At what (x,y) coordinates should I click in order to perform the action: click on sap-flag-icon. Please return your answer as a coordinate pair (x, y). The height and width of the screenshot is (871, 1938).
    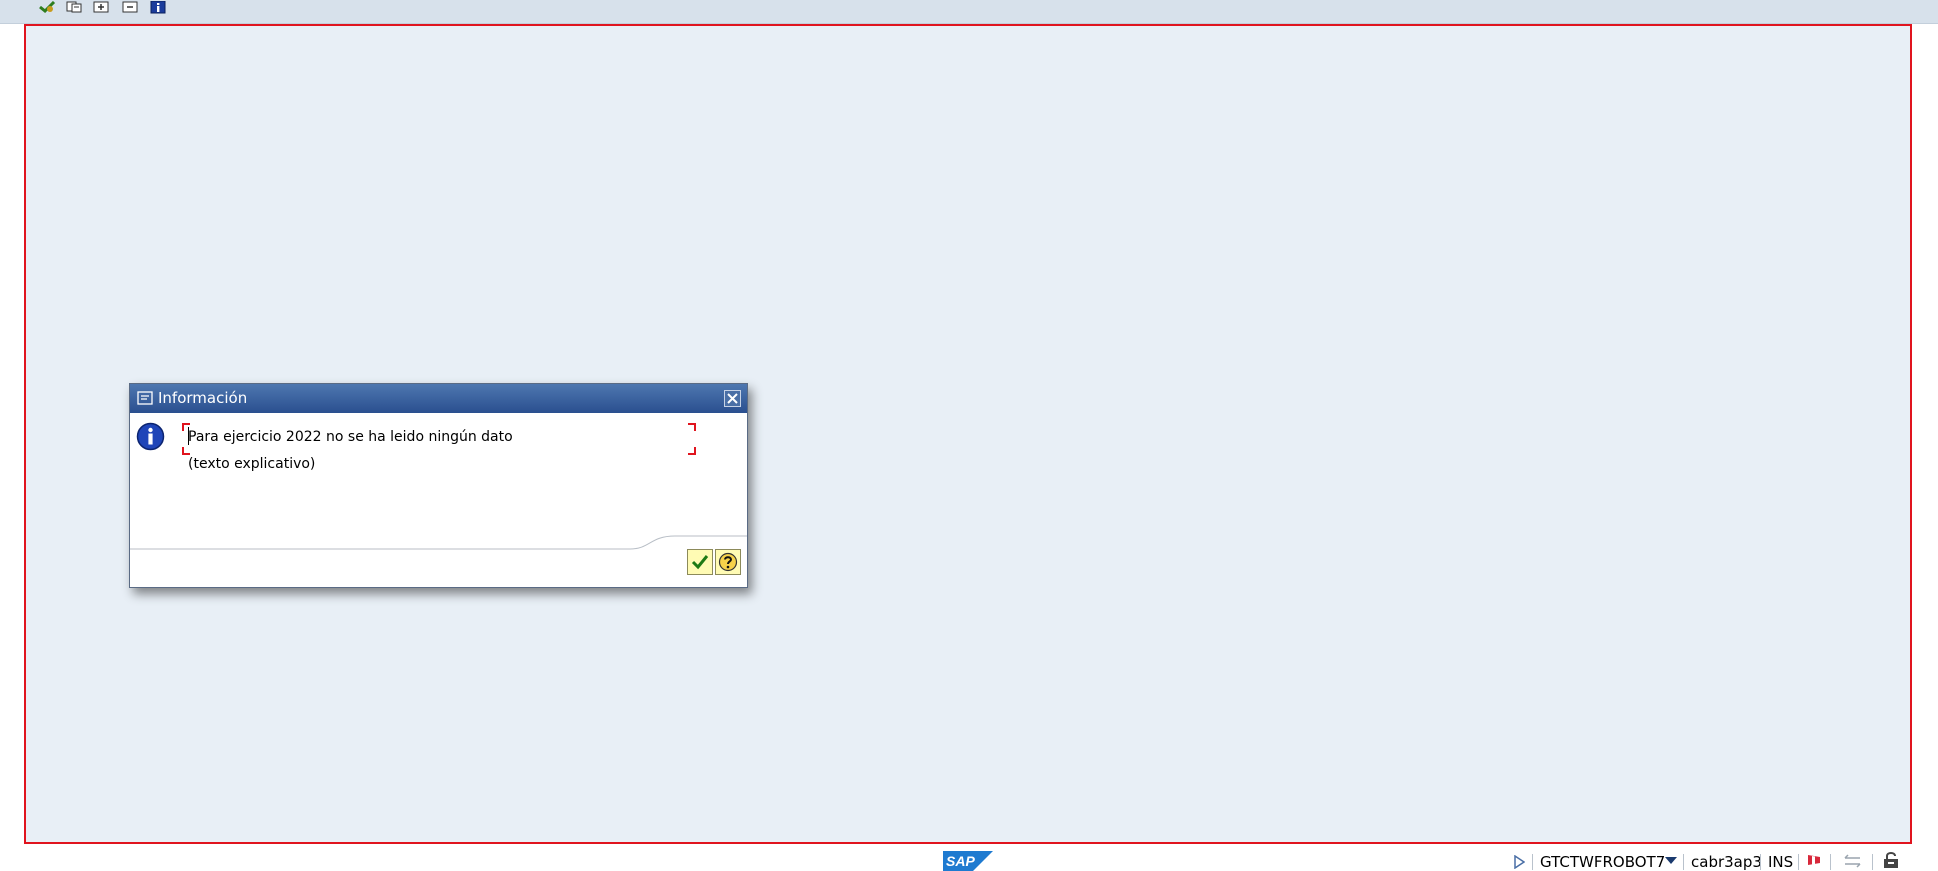
    Looking at the image, I should click on (1814, 861).